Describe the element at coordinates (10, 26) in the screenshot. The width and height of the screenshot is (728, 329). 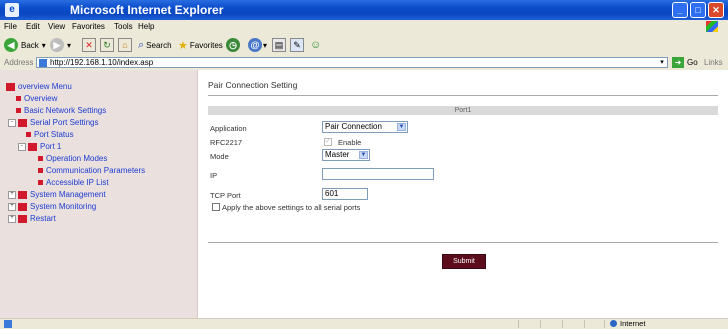
I see `menu-file: File` at that location.